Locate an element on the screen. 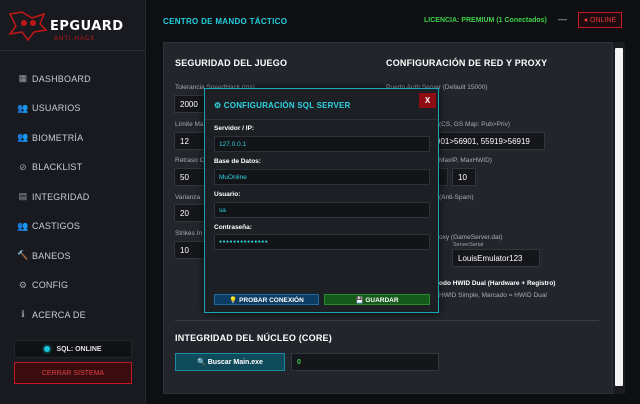 This screenshot has width=640, height=404. maxhwid-input: 10 is located at coordinates (464, 177).